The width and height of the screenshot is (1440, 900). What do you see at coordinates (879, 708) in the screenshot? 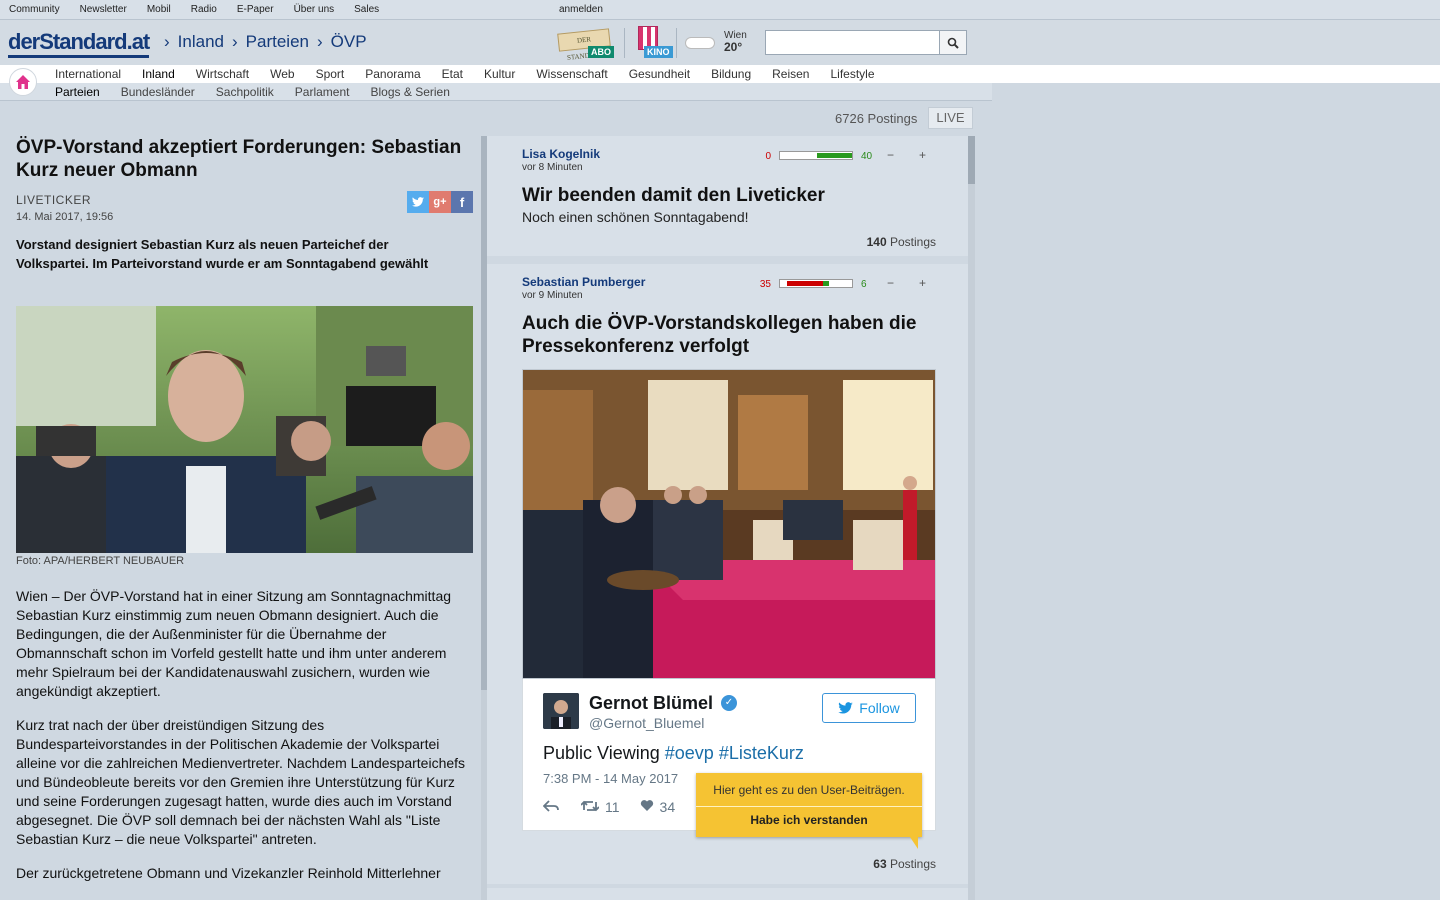
I see `follow-label: Follow` at bounding box center [879, 708].